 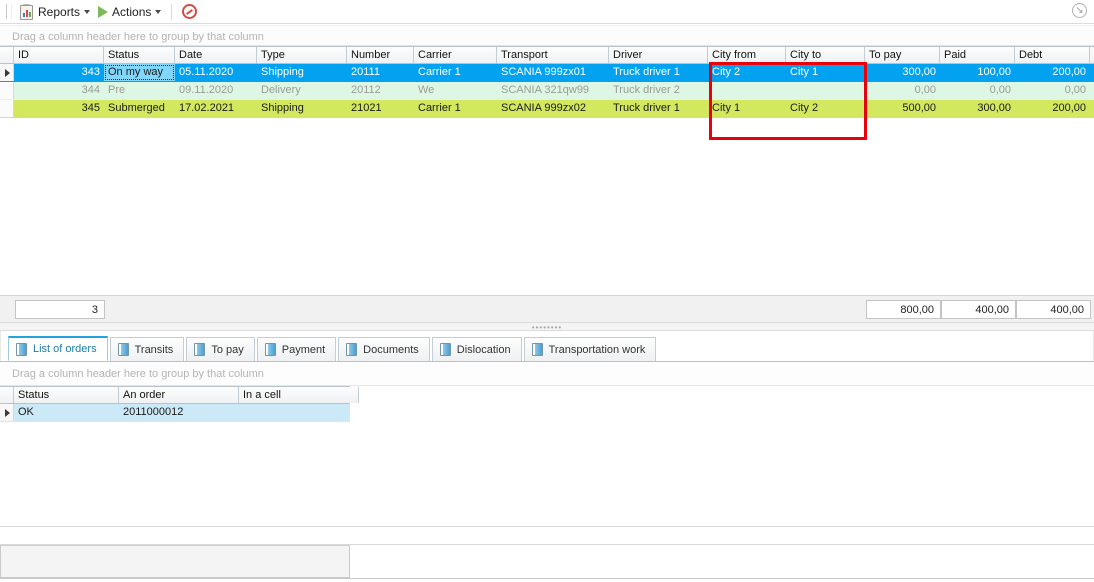 I want to click on cell-city_from: City 1, so click(x=747, y=108).